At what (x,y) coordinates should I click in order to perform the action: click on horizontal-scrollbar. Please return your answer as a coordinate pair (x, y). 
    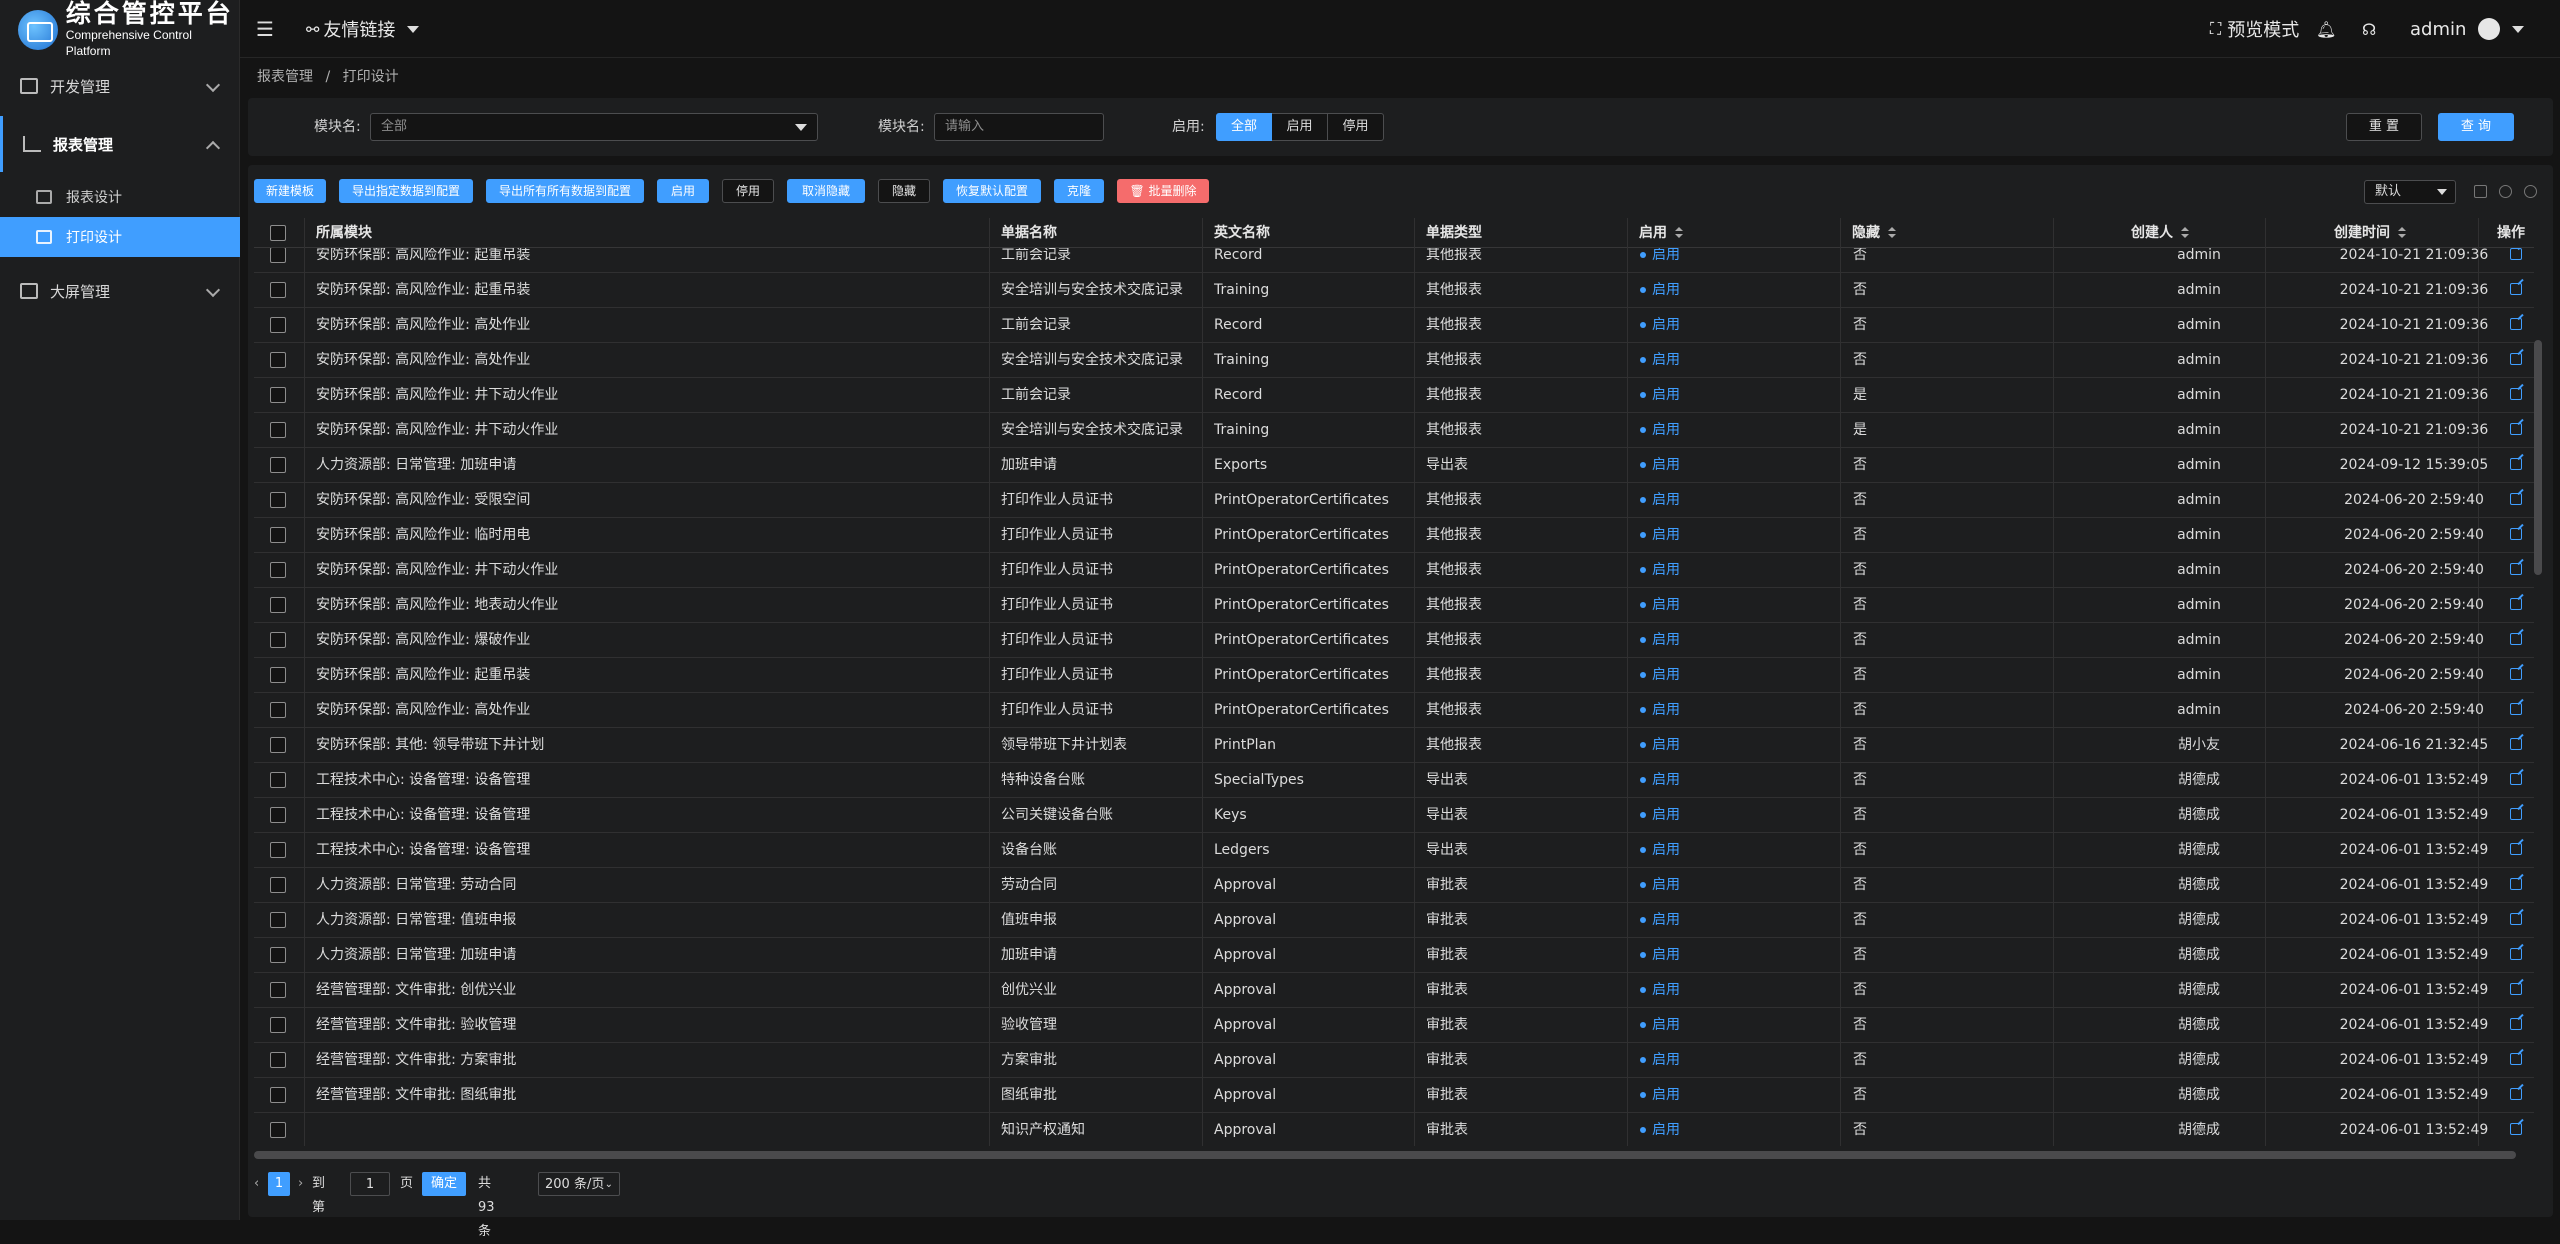
    Looking at the image, I should click on (1385, 1155).